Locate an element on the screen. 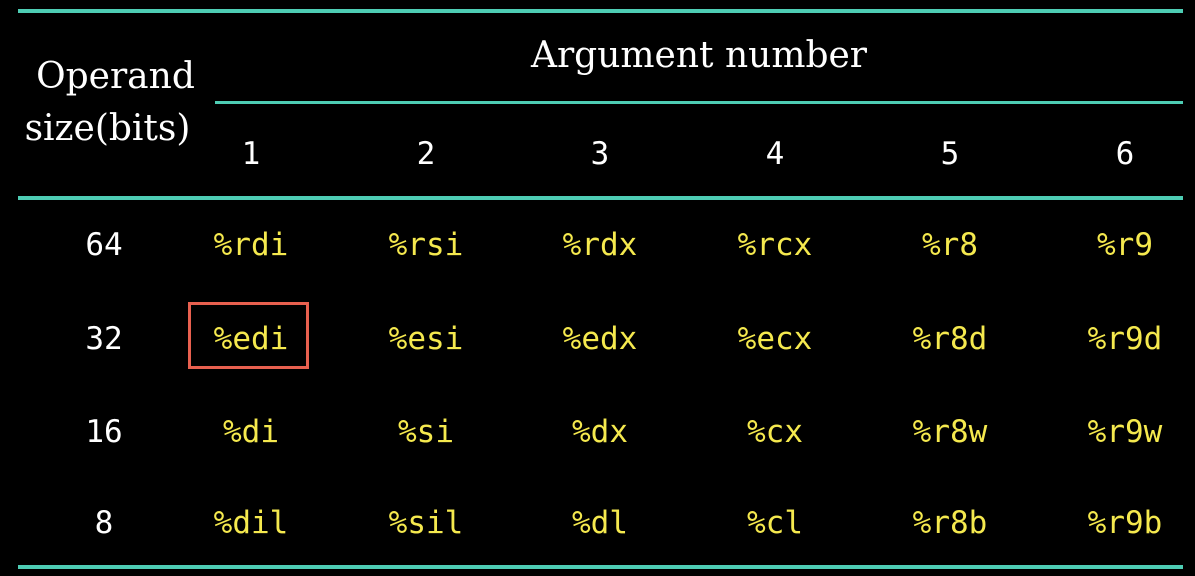 Image resolution: width=1195 pixels, height=576 pixels. argument-number-header: 6 is located at coordinates (1125, 154).